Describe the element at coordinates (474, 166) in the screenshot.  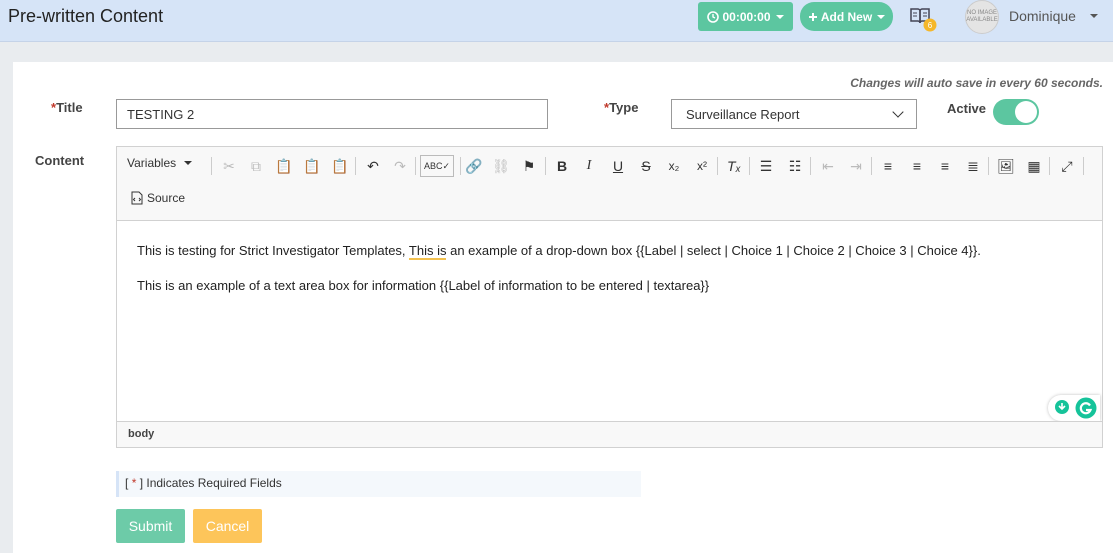
I see `link-icon: 🔗` at that location.